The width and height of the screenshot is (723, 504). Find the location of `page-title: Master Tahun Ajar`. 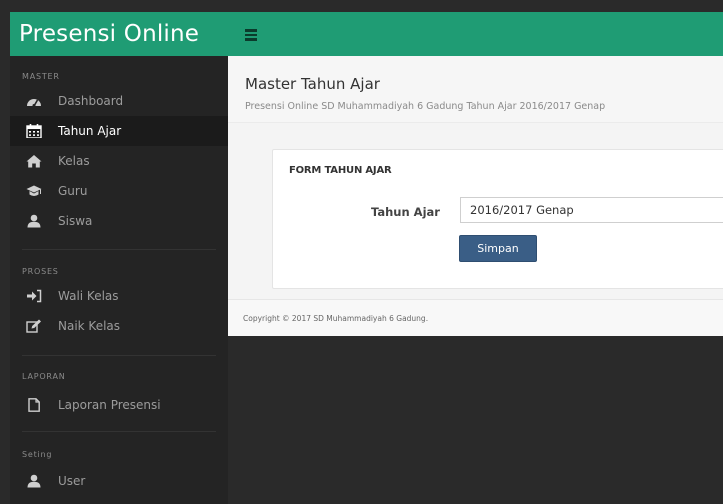

page-title: Master Tahun Ajar is located at coordinates (312, 84).